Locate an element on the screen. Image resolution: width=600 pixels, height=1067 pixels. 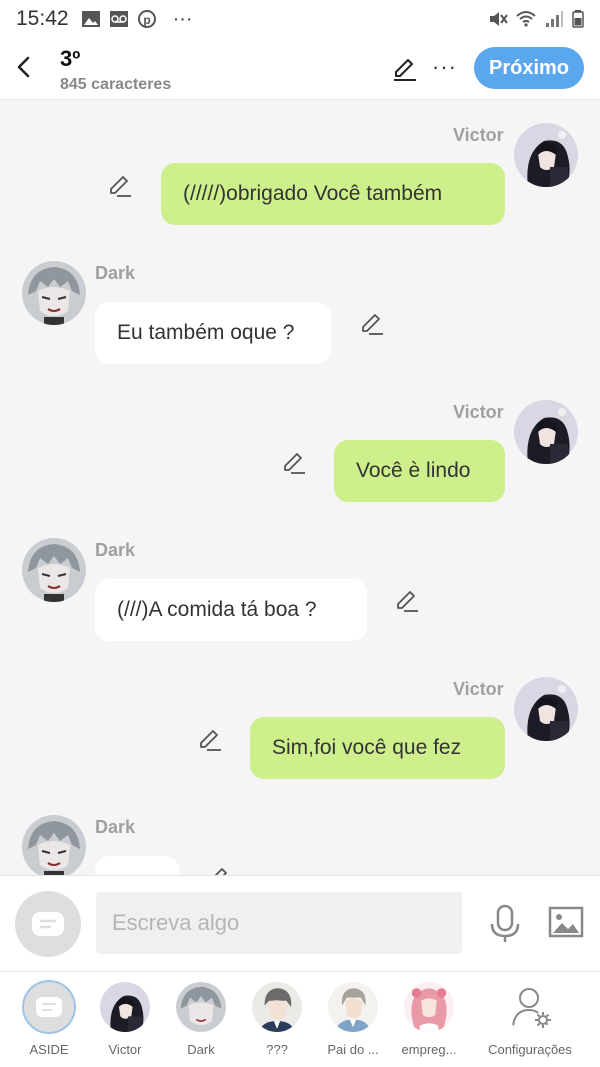
voicemail-icon is located at coordinates (118, 19).